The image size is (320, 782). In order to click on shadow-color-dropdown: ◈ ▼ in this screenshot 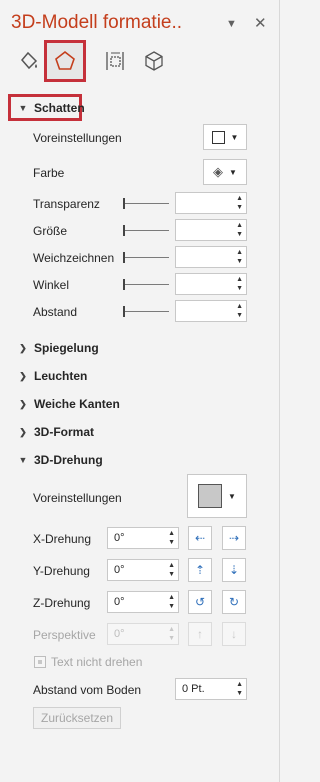, I will do `click(225, 172)`.